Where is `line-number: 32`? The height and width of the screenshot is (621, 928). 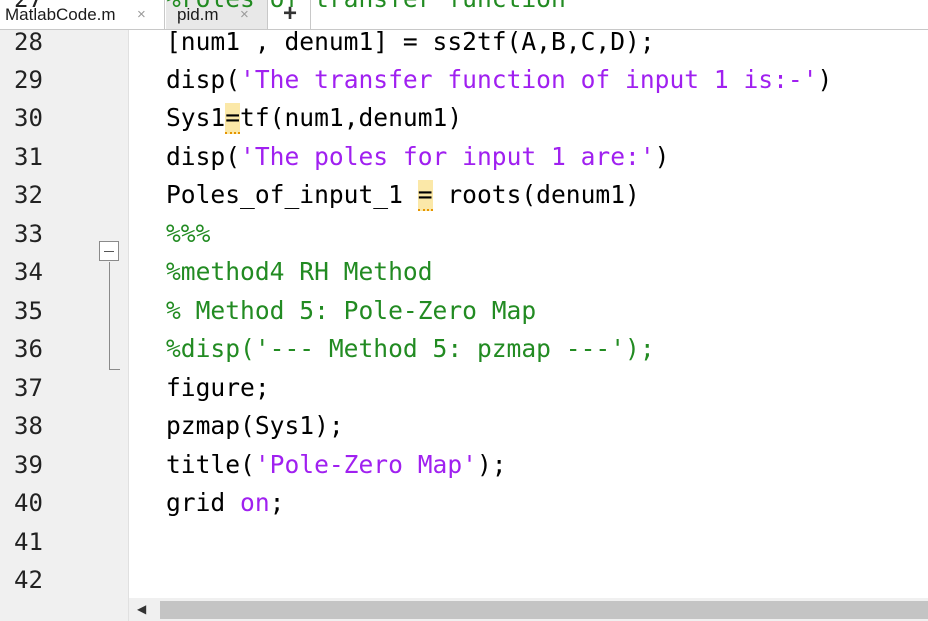
line-number: 32 is located at coordinates (28, 195).